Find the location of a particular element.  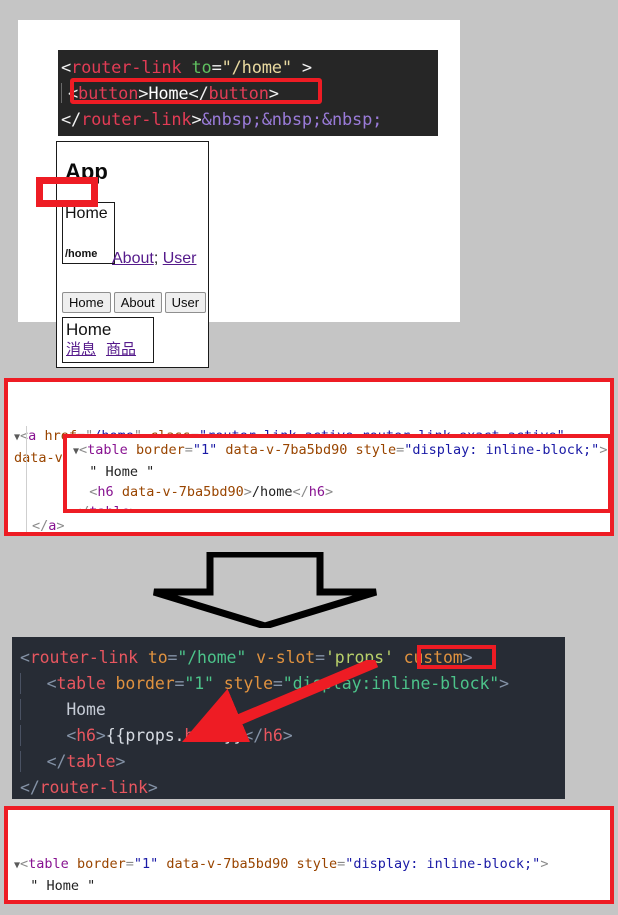

token-ent: &nbsp;&nbsp;&nbsp; is located at coordinates (292, 120).